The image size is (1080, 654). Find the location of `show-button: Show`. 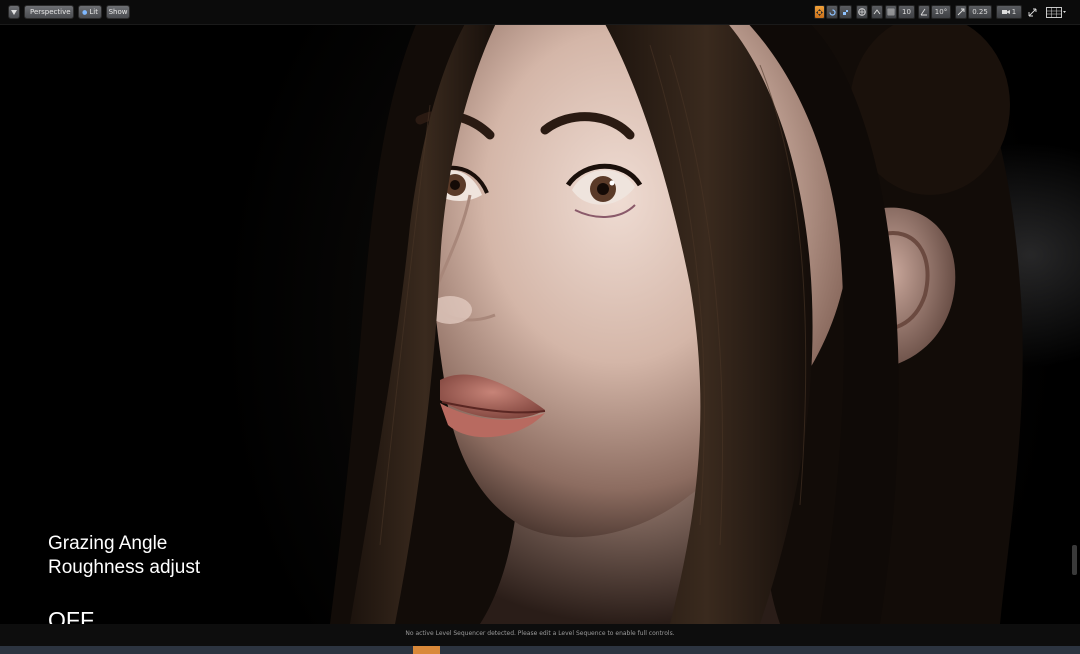

show-button: Show is located at coordinates (118, 12).